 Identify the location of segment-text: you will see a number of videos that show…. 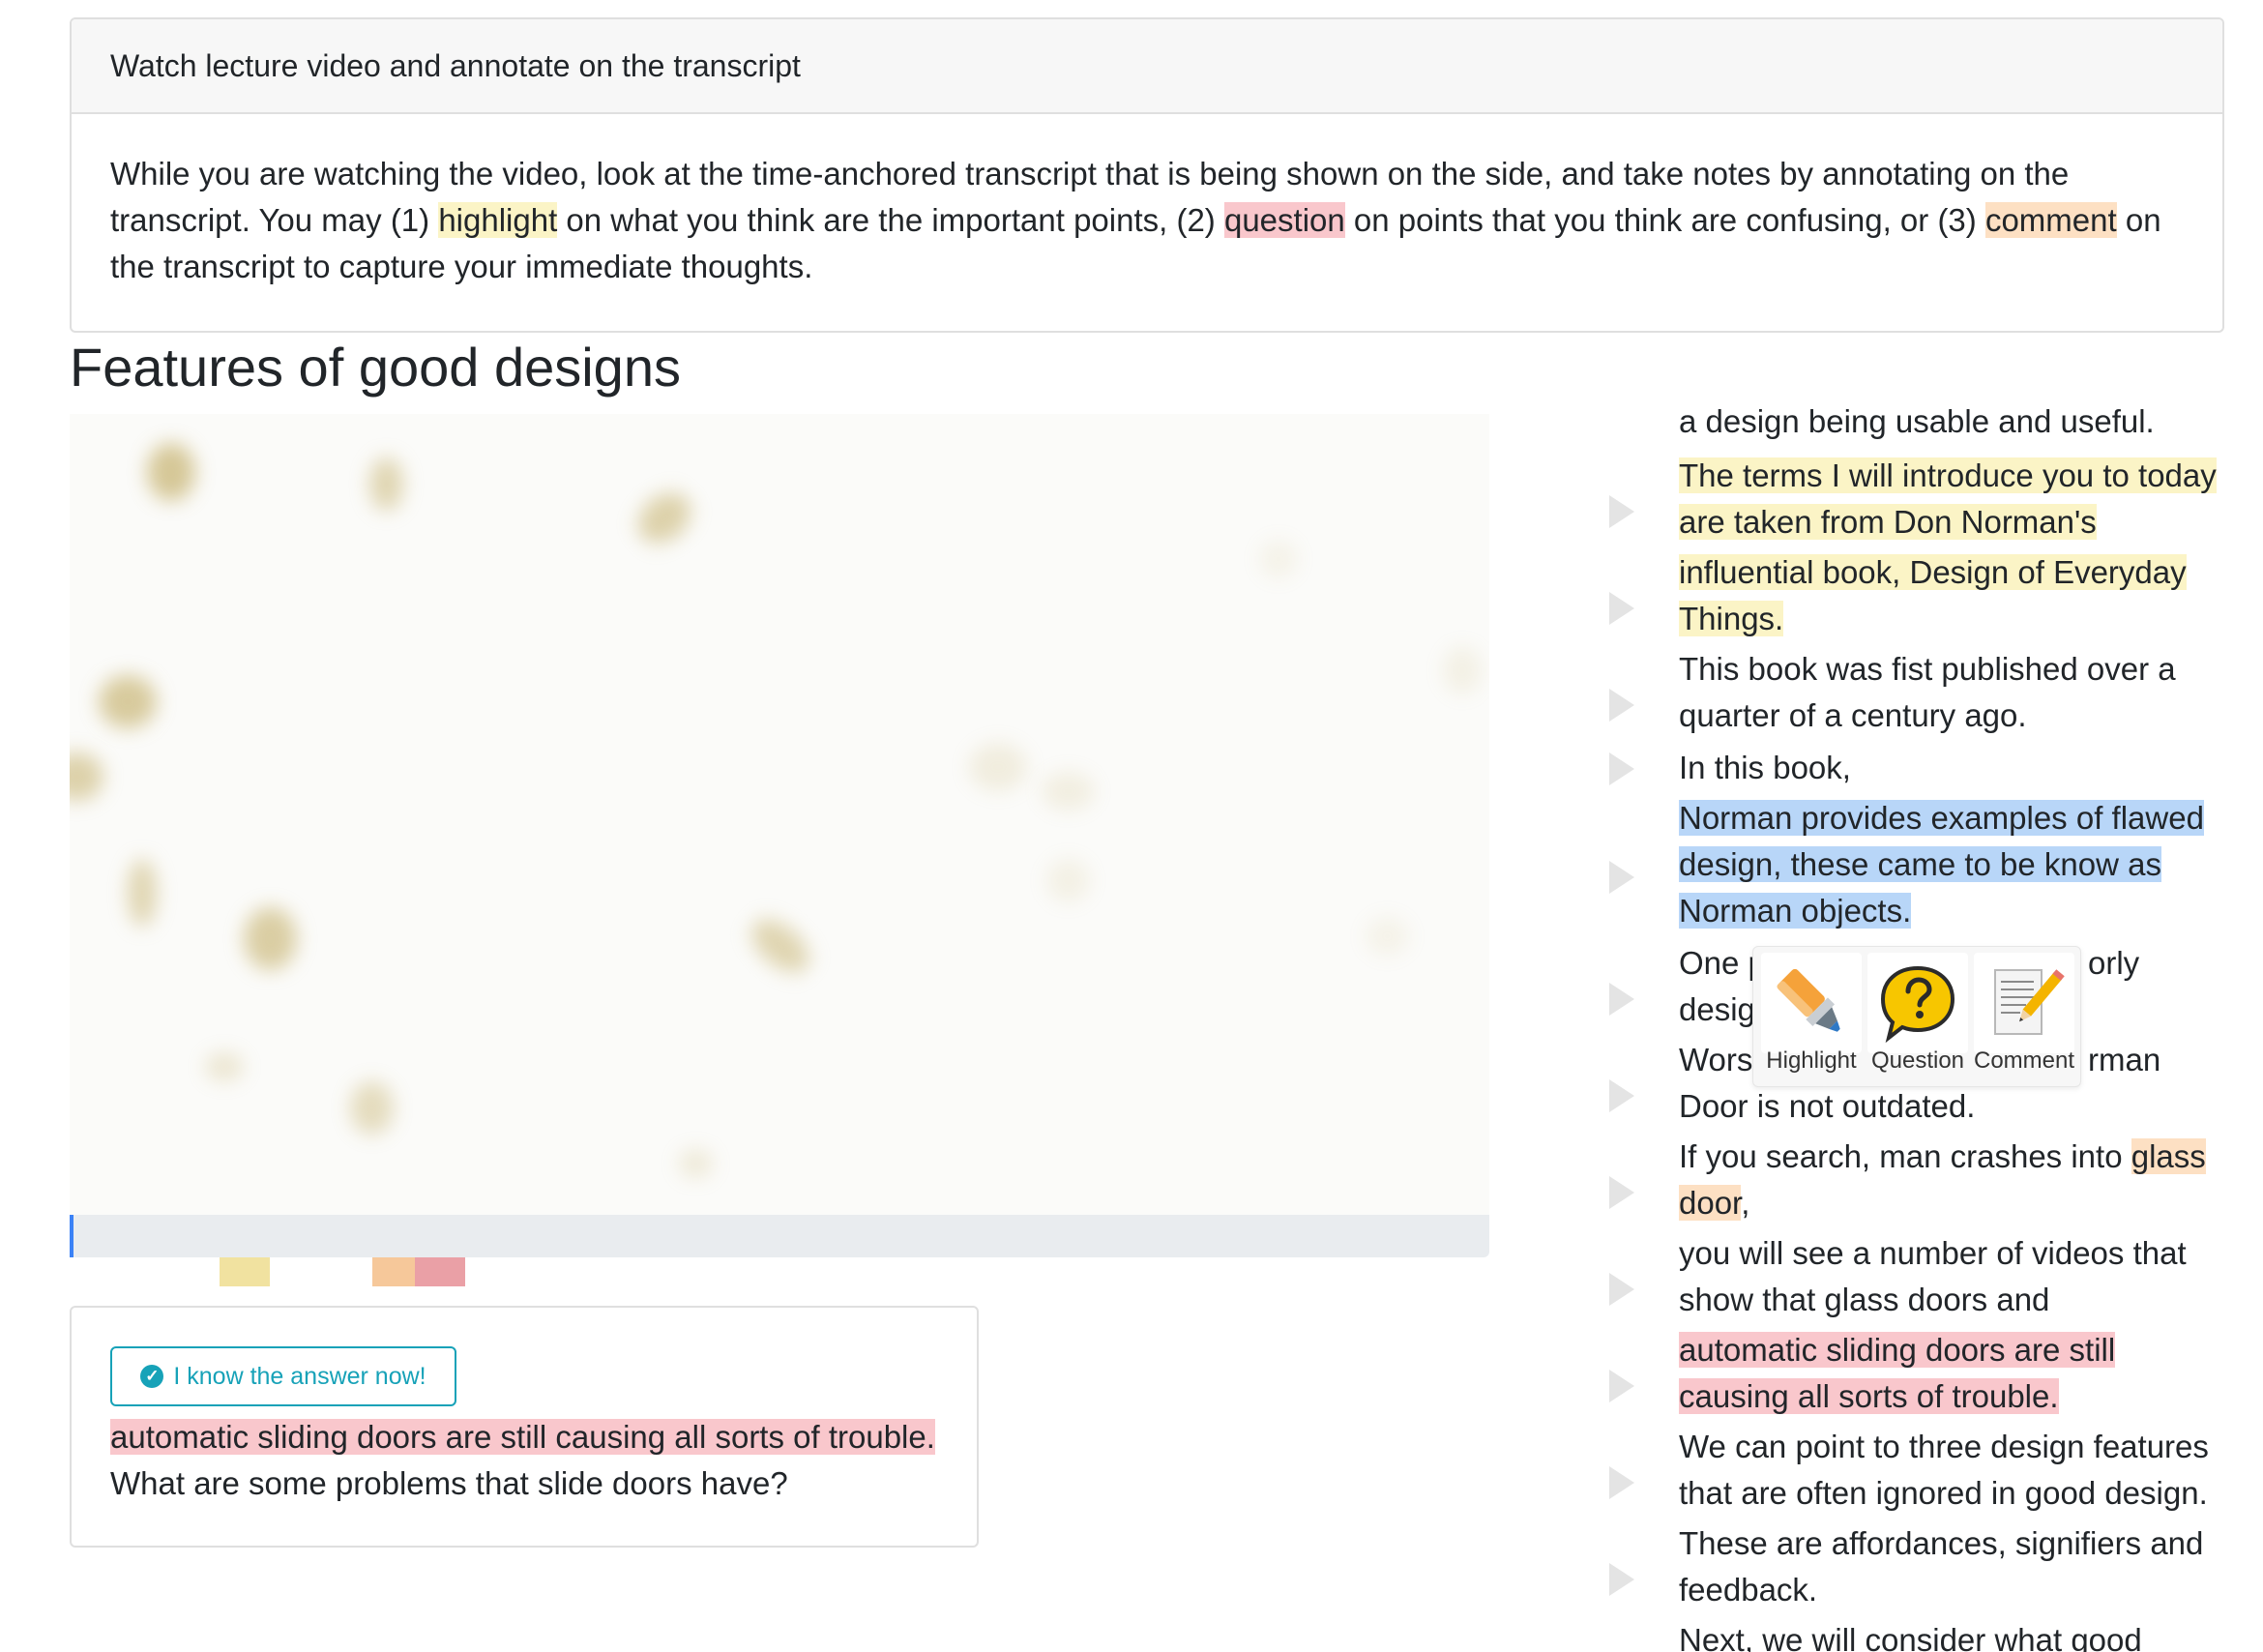
(1933, 1276).